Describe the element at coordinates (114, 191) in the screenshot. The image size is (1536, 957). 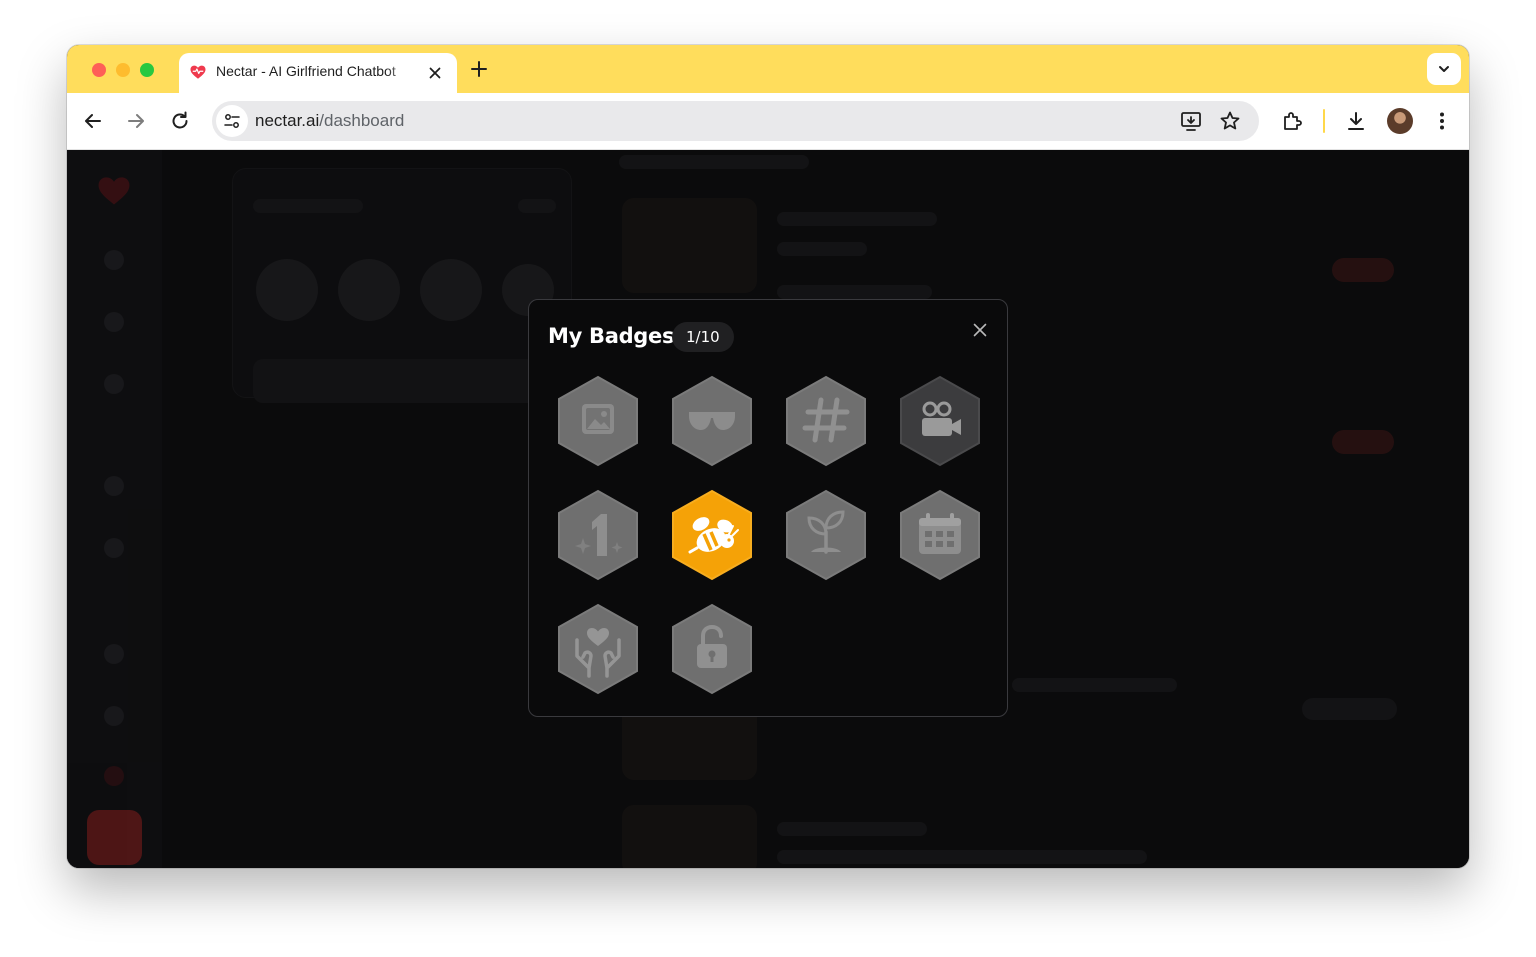
I see `nectar-logo-icon` at that location.